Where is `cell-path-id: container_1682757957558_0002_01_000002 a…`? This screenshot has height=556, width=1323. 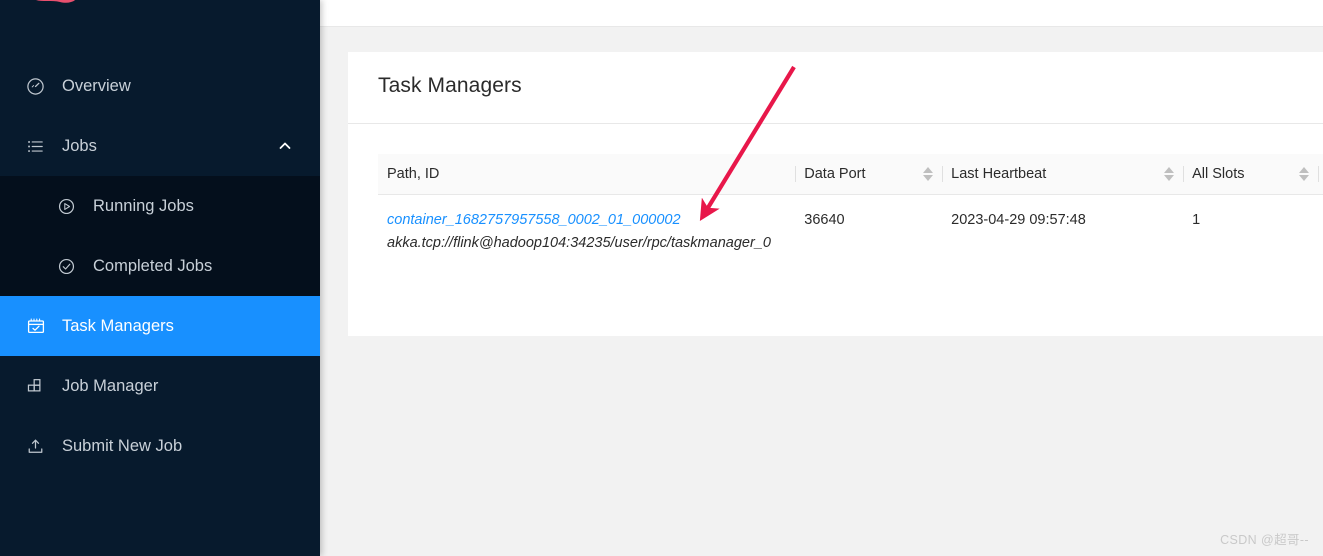
cell-path-id: container_1682757957558_0002_01_000002 a… is located at coordinates (586, 231).